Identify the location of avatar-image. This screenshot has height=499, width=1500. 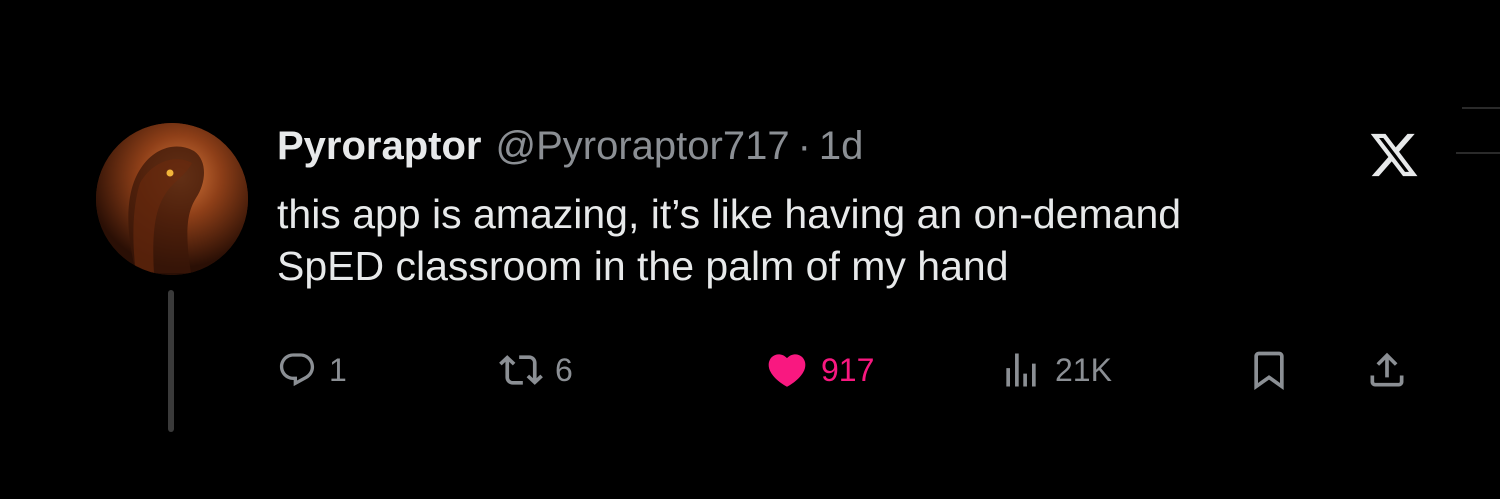
(172, 199).